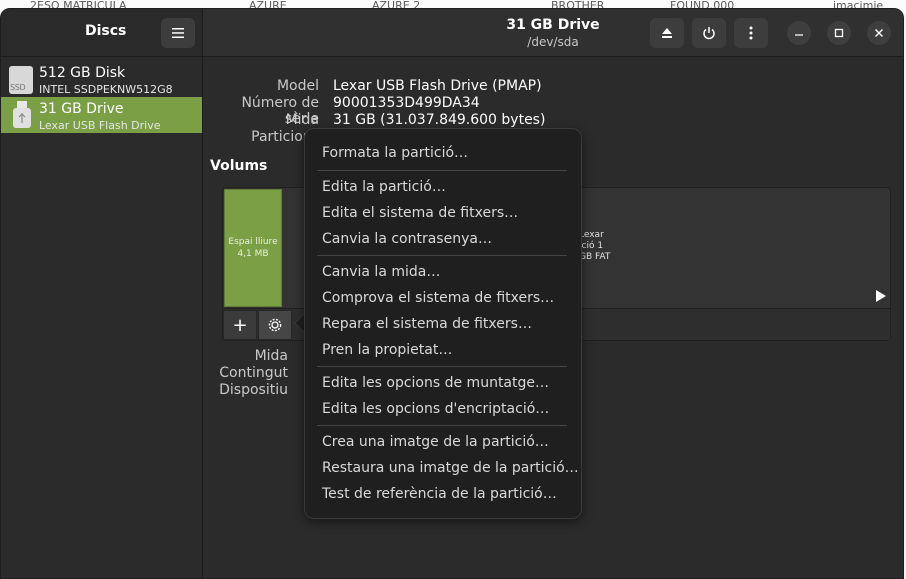  I want to click on sidebar-title: Discs, so click(106, 31).